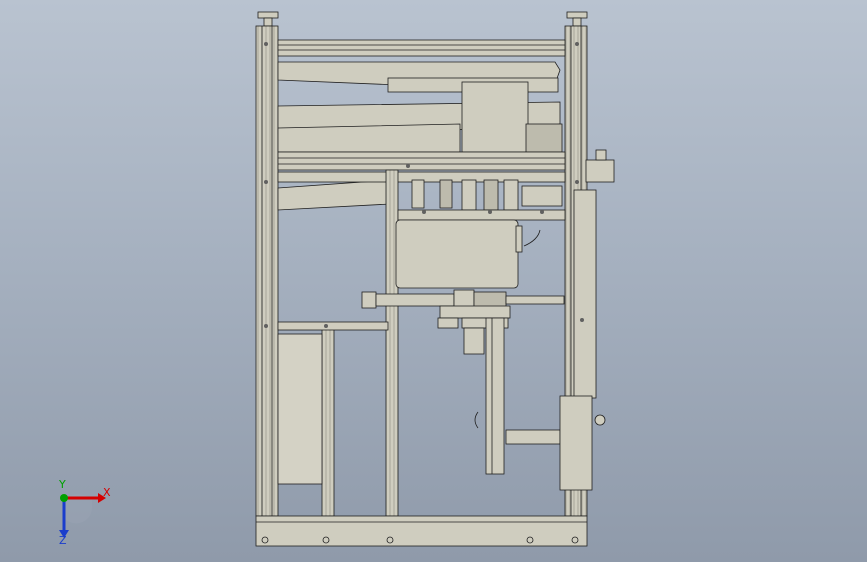  What do you see at coordinates (268, 19) in the screenshot?
I see `leveling-foot-left` at bounding box center [268, 19].